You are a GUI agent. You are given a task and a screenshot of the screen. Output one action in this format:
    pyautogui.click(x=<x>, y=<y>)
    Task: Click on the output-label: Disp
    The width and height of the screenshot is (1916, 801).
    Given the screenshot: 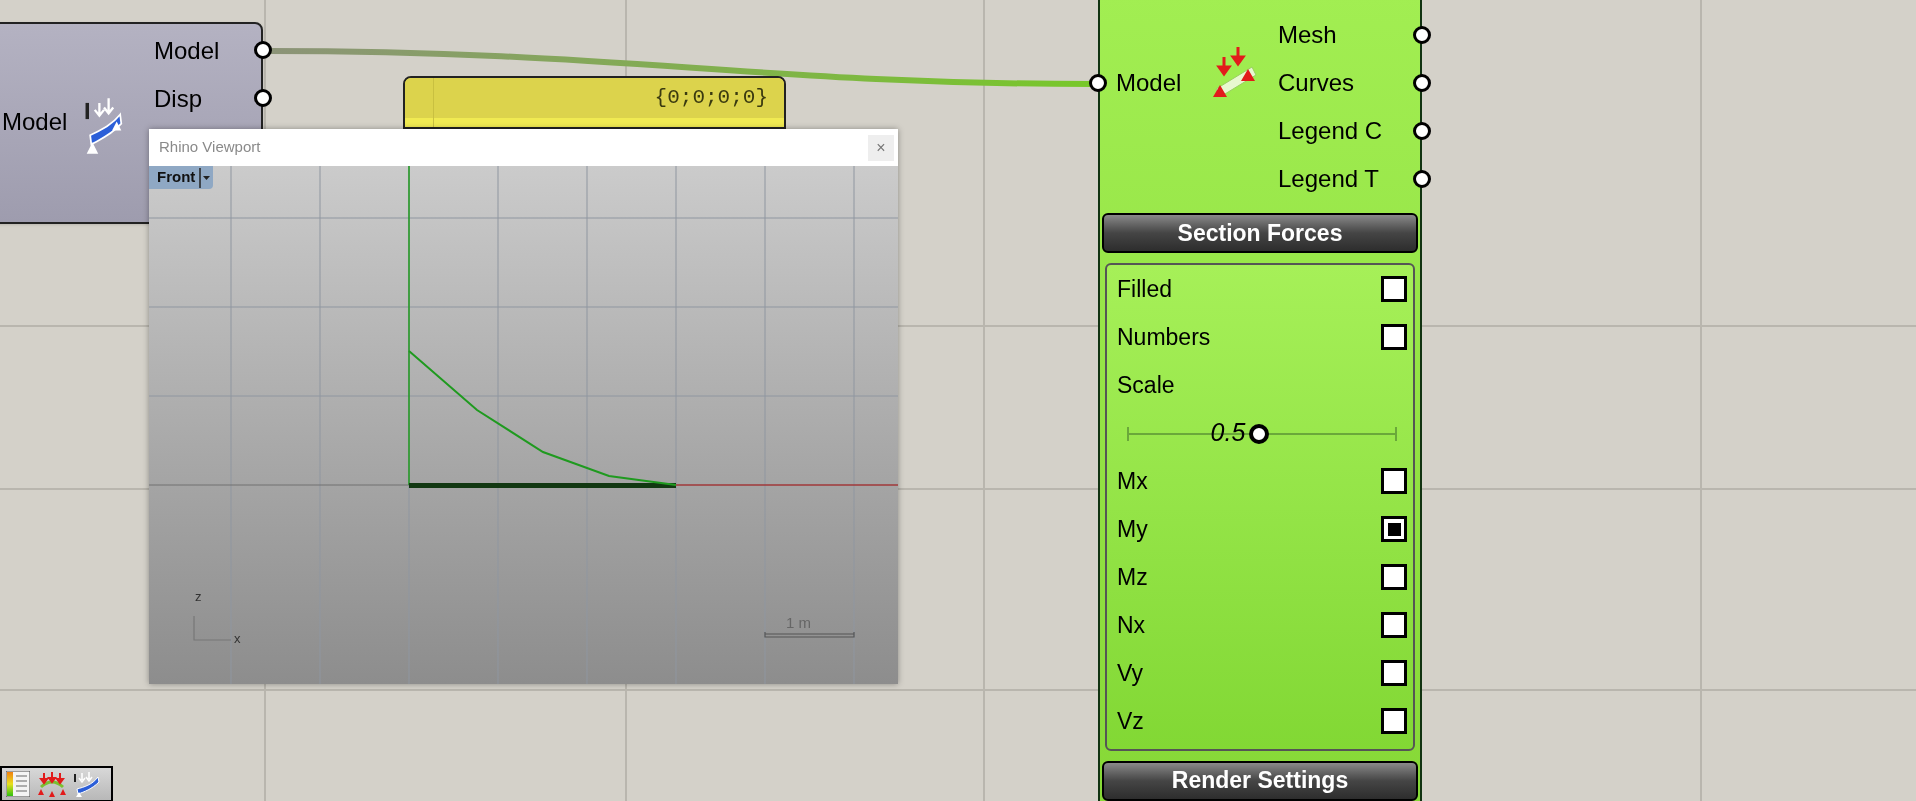 What is the action you would take?
    pyautogui.click(x=178, y=99)
    